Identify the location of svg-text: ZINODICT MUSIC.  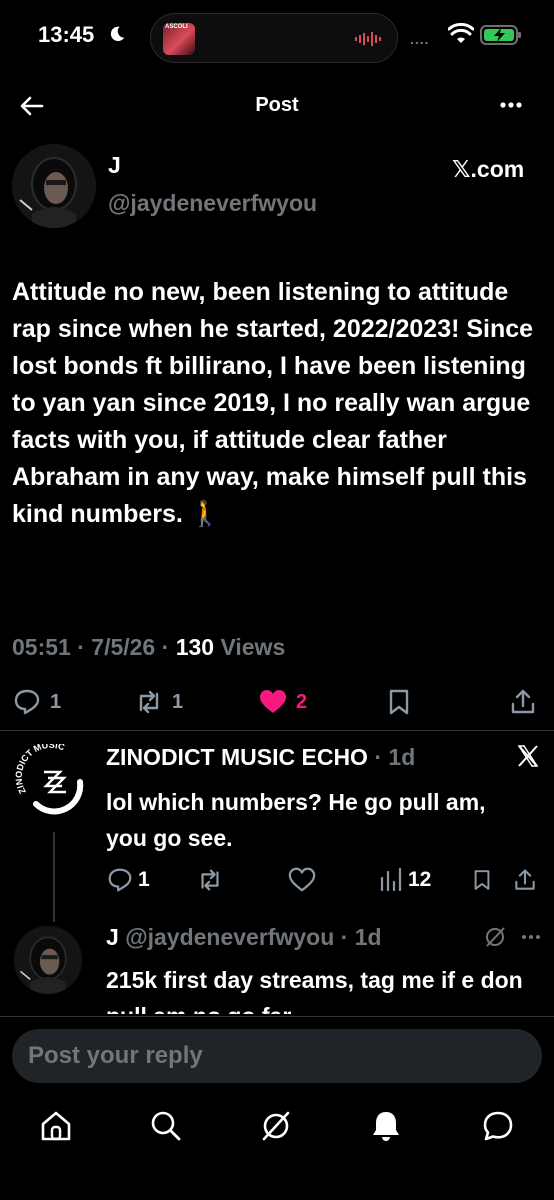
(40, 770).